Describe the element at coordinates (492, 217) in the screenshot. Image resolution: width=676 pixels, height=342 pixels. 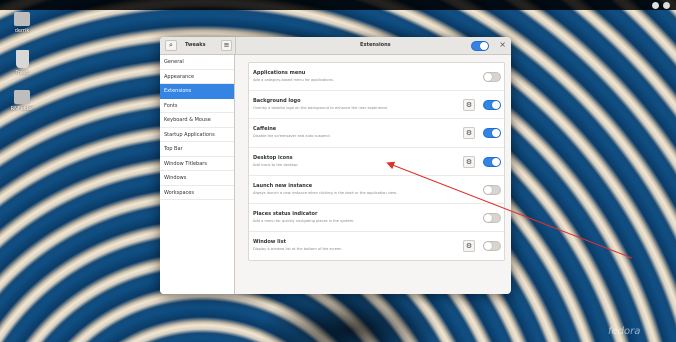
I see `extension-toggle-places-status-indicator` at that location.